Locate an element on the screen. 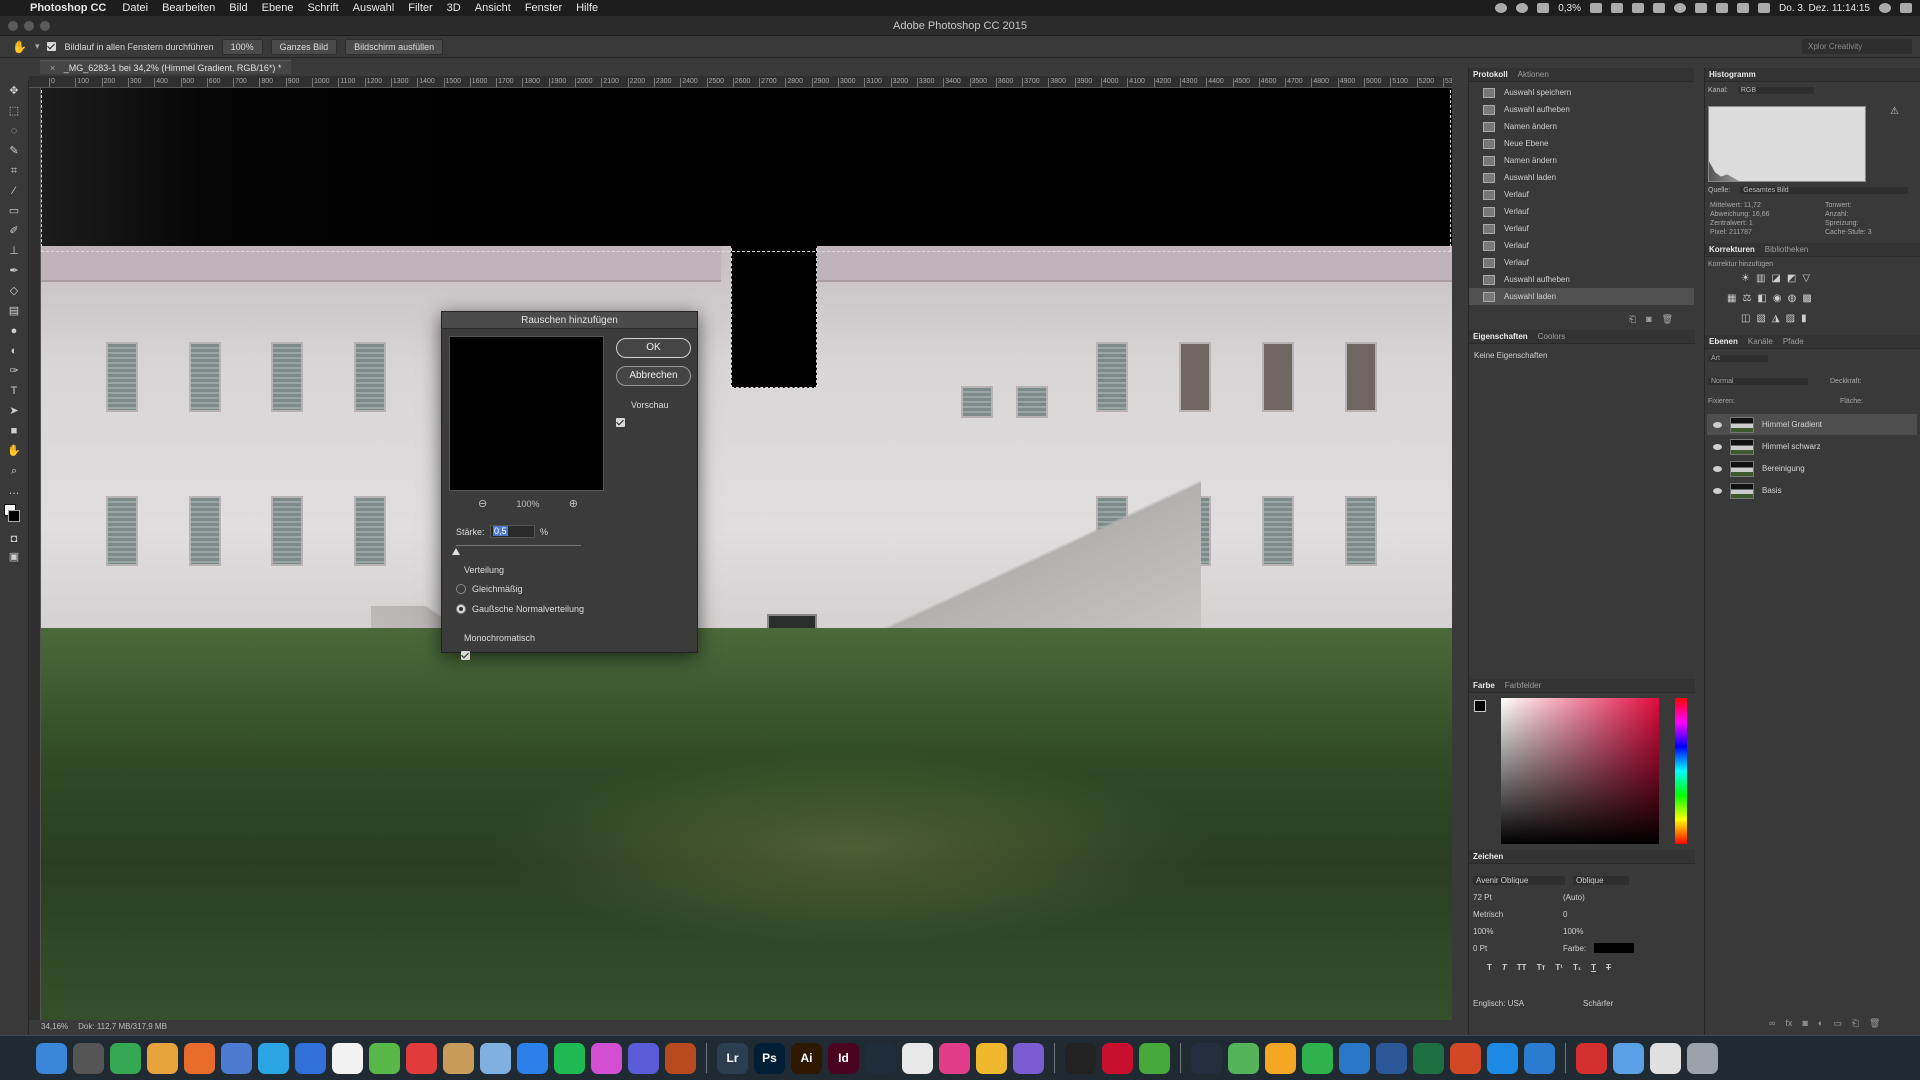  menu-auswahl: Auswahl is located at coordinates (374, 8).